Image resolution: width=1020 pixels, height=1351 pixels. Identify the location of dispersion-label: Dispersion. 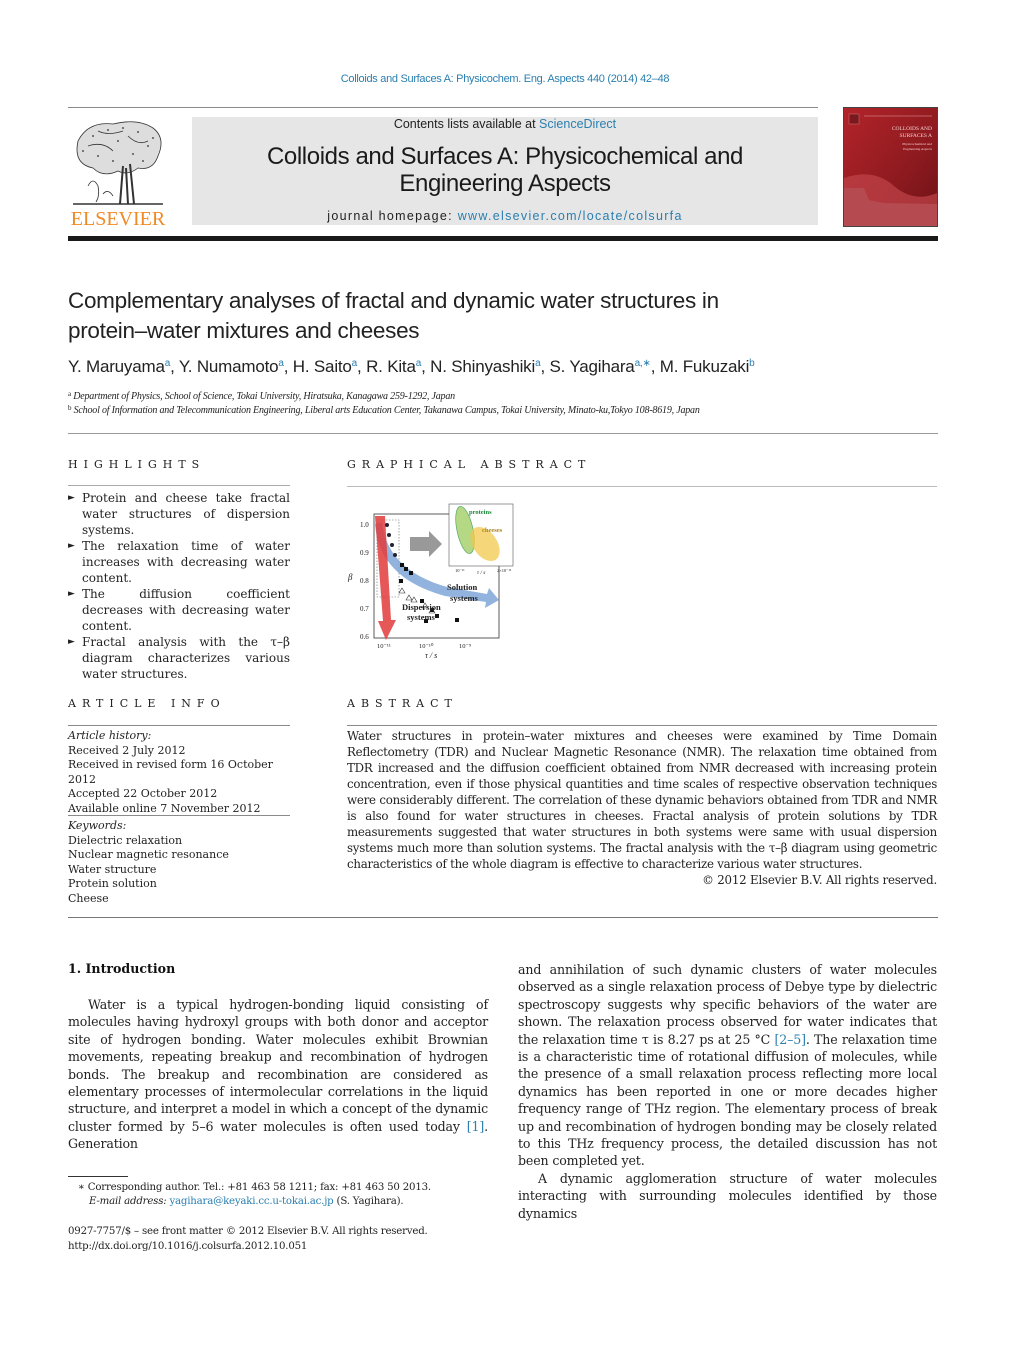
(421, 607).